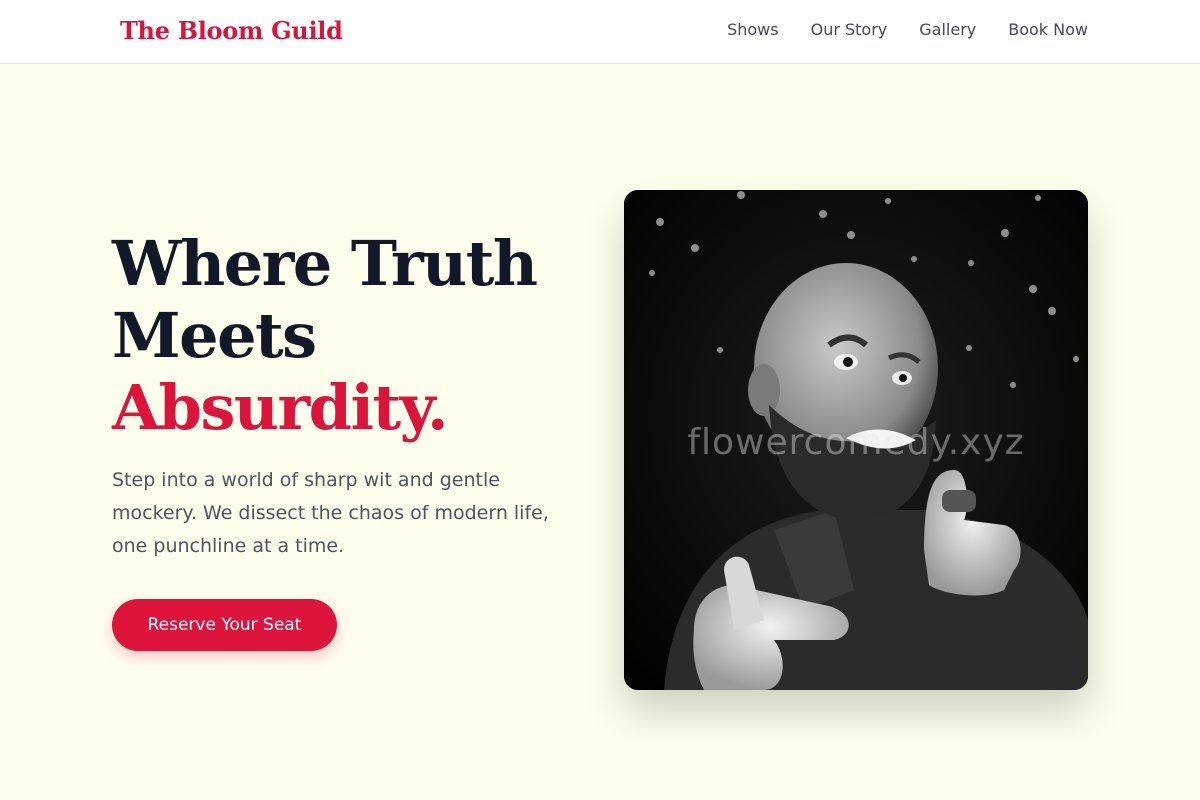 Image resolution: width=1200 pixels, height=800 pixels. What do you see at coordinates (231, 30) in the screenshot?
I see `brand-logo: The Bloom Guild` at bounding box center [231, 30].